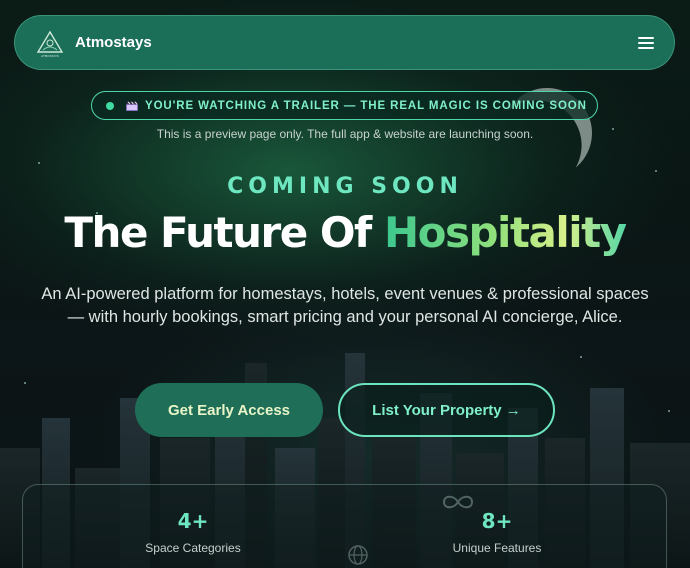 The width and height of the screenshot is (690, 568). I want to click on stat-label: Unique Features, so click(497, 548).